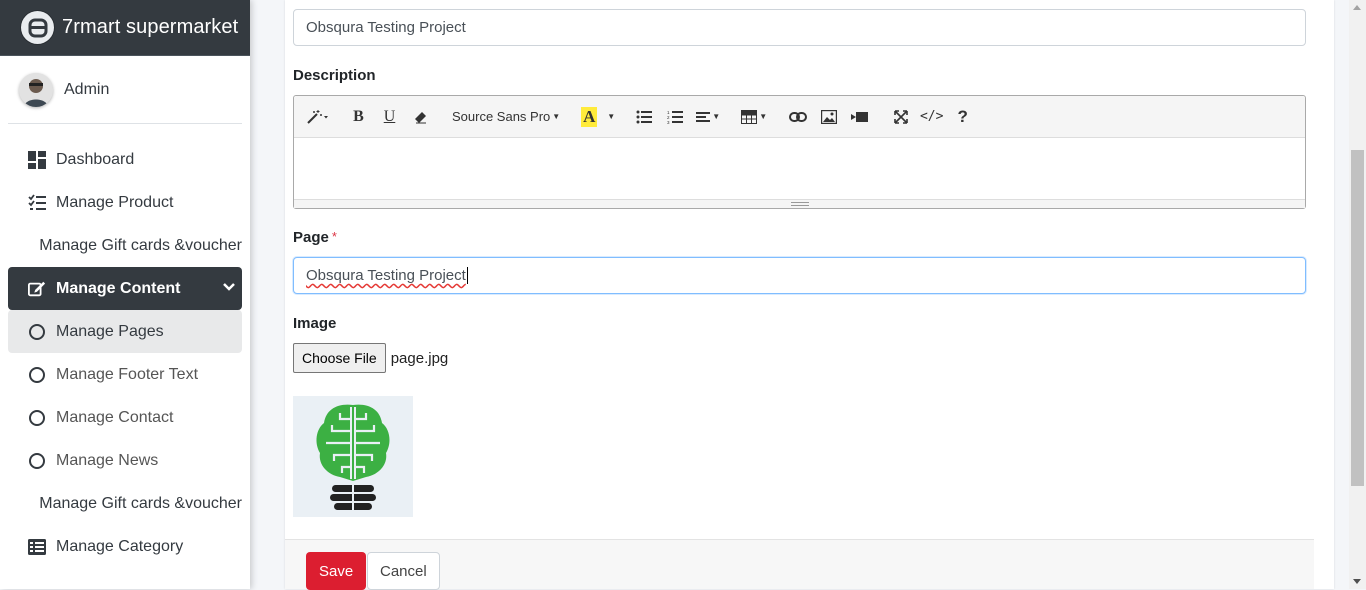 This screenshot has height=590, width=1366. Describe the element at coordinates (589, 117) in the screenshot. I see `text-color-icon: A` at that location.